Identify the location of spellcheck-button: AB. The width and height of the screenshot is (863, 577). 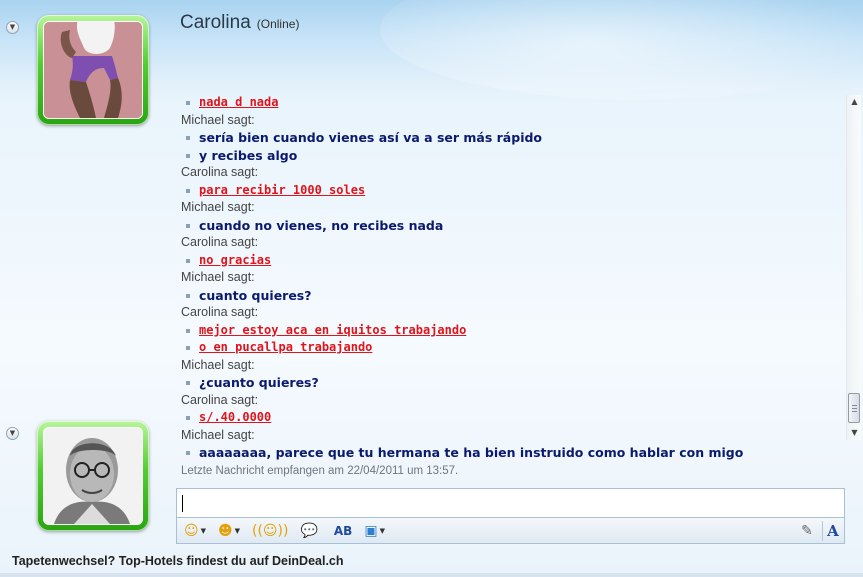
(343, 531).